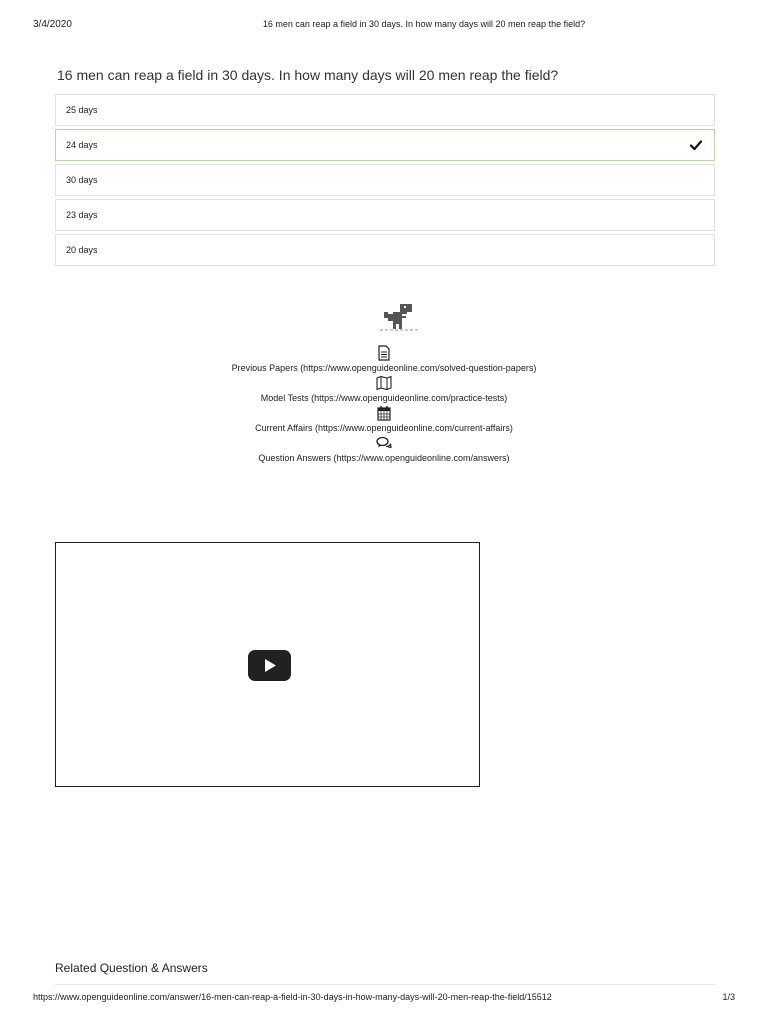 Image resolution: width=768 pixels, height=1024 pixels. I want to click on print-footer-page-number: 1/3, so click(728, 997).